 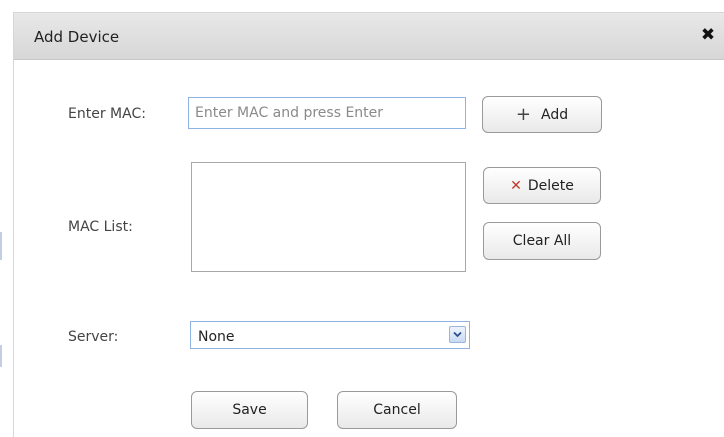 What do you see at coordinates (708, 35) in the screenshot?
I see `close-icon: ✖` at bounding box center [708, 35].